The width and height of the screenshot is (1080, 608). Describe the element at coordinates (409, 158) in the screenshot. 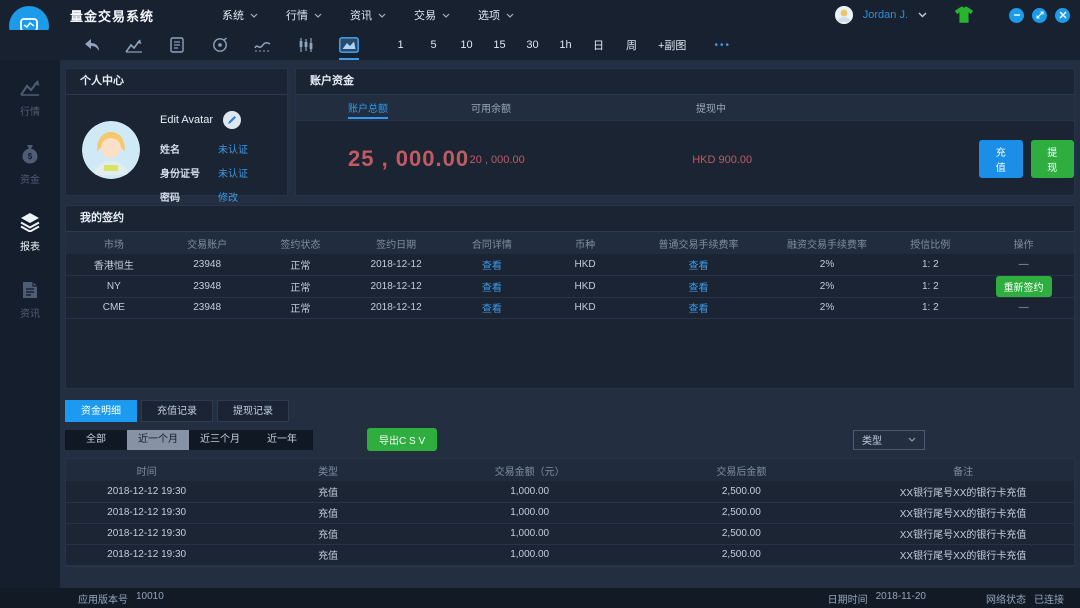

I see `total-balance-value: 25 , 000.00` at that location.